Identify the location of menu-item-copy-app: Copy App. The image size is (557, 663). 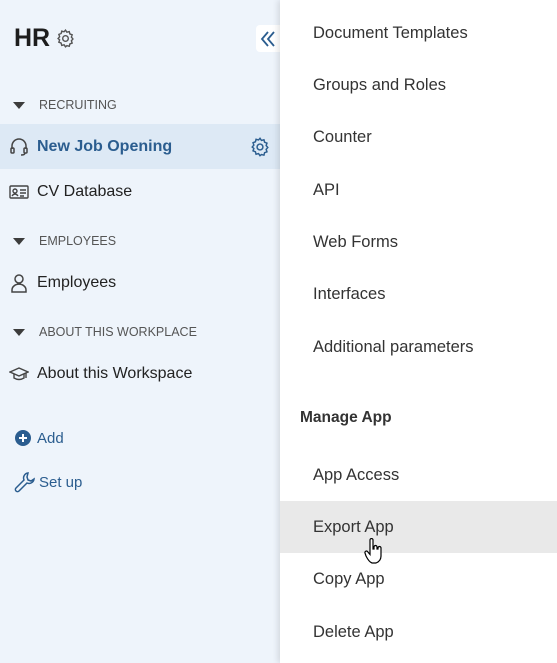
(418, 579).